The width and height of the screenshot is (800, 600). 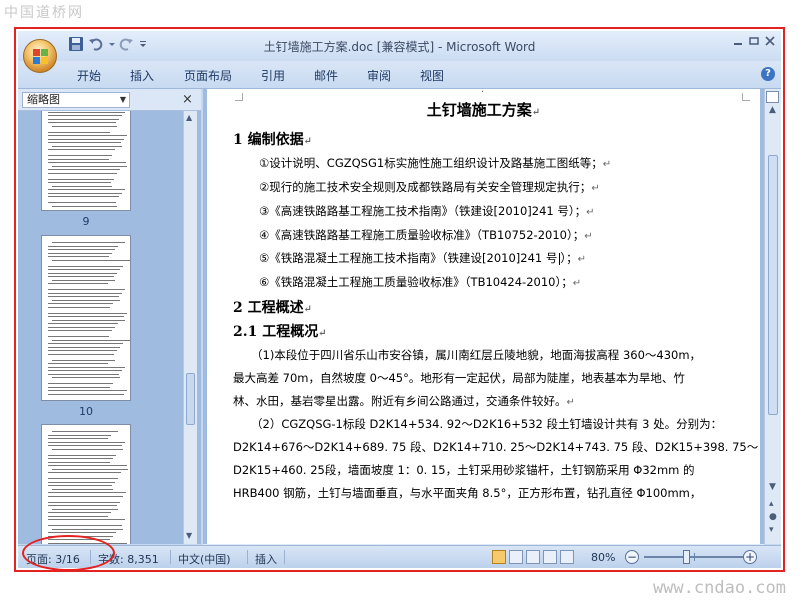 What do you see at coordinates (273, 75) in the screenshot?
I see `tab-references: 引用` at bounding box center [273, 75].